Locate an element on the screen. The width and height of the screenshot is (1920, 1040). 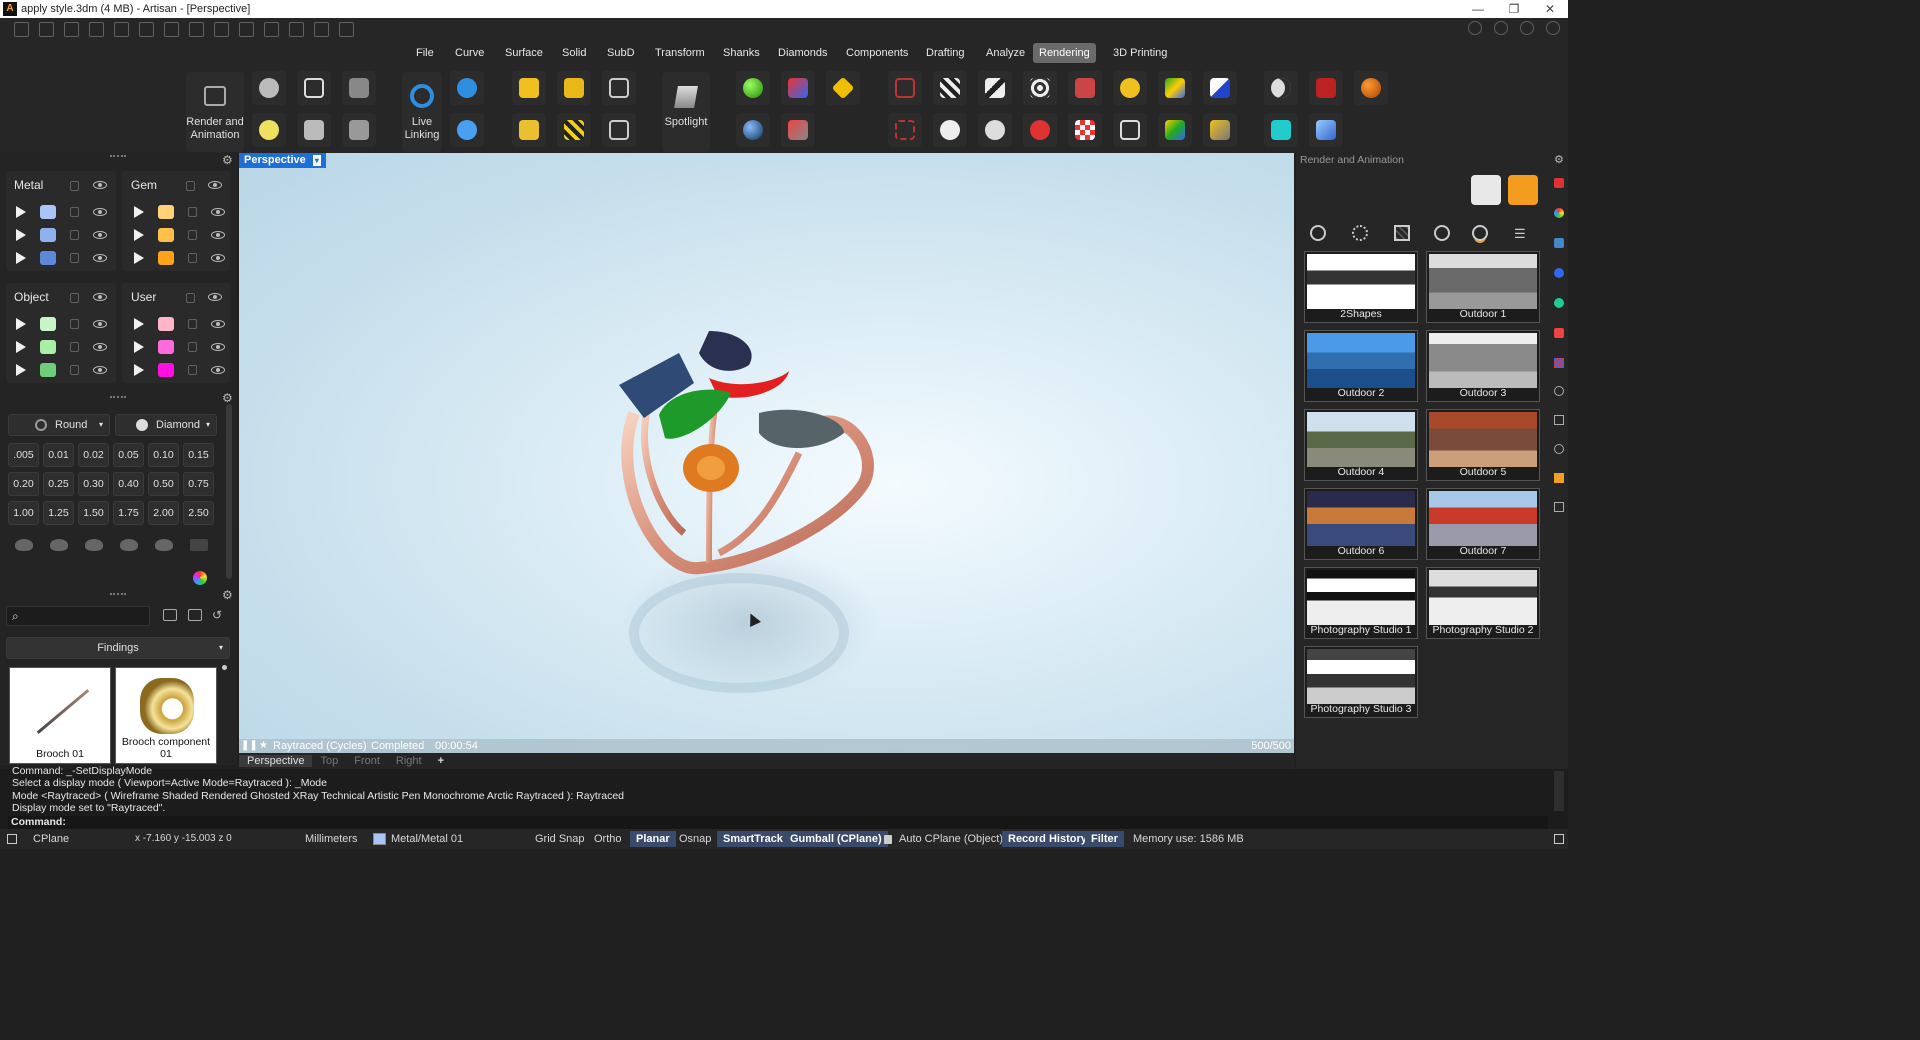
color-side-icon is located at coordinates (1559, 213).